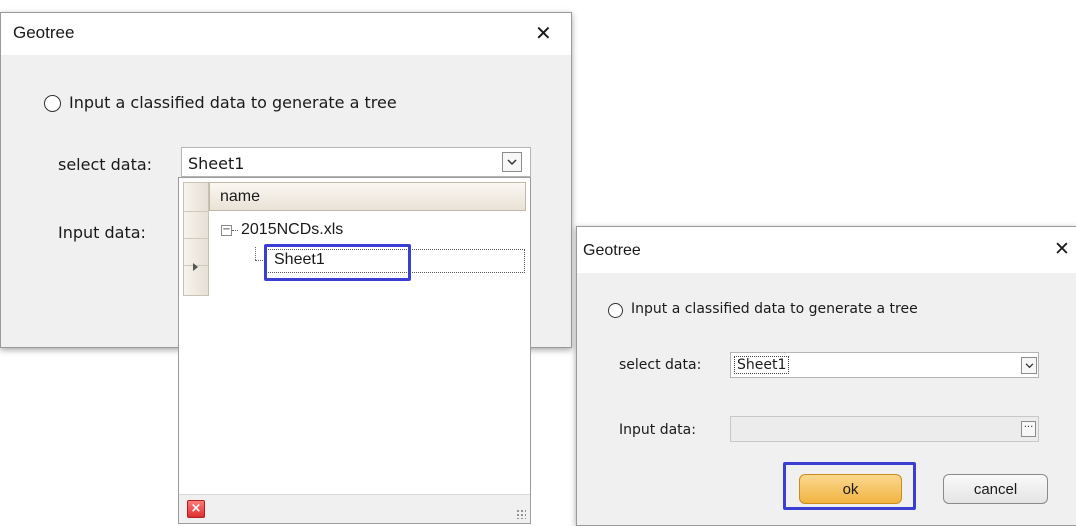 The width and height of the screenshot is (1076, 526). What do you see at coordinates (1028, 429) in the screenshot?
I see `browse-ellipsis-button: ···` at bounding box center [1028, 429].